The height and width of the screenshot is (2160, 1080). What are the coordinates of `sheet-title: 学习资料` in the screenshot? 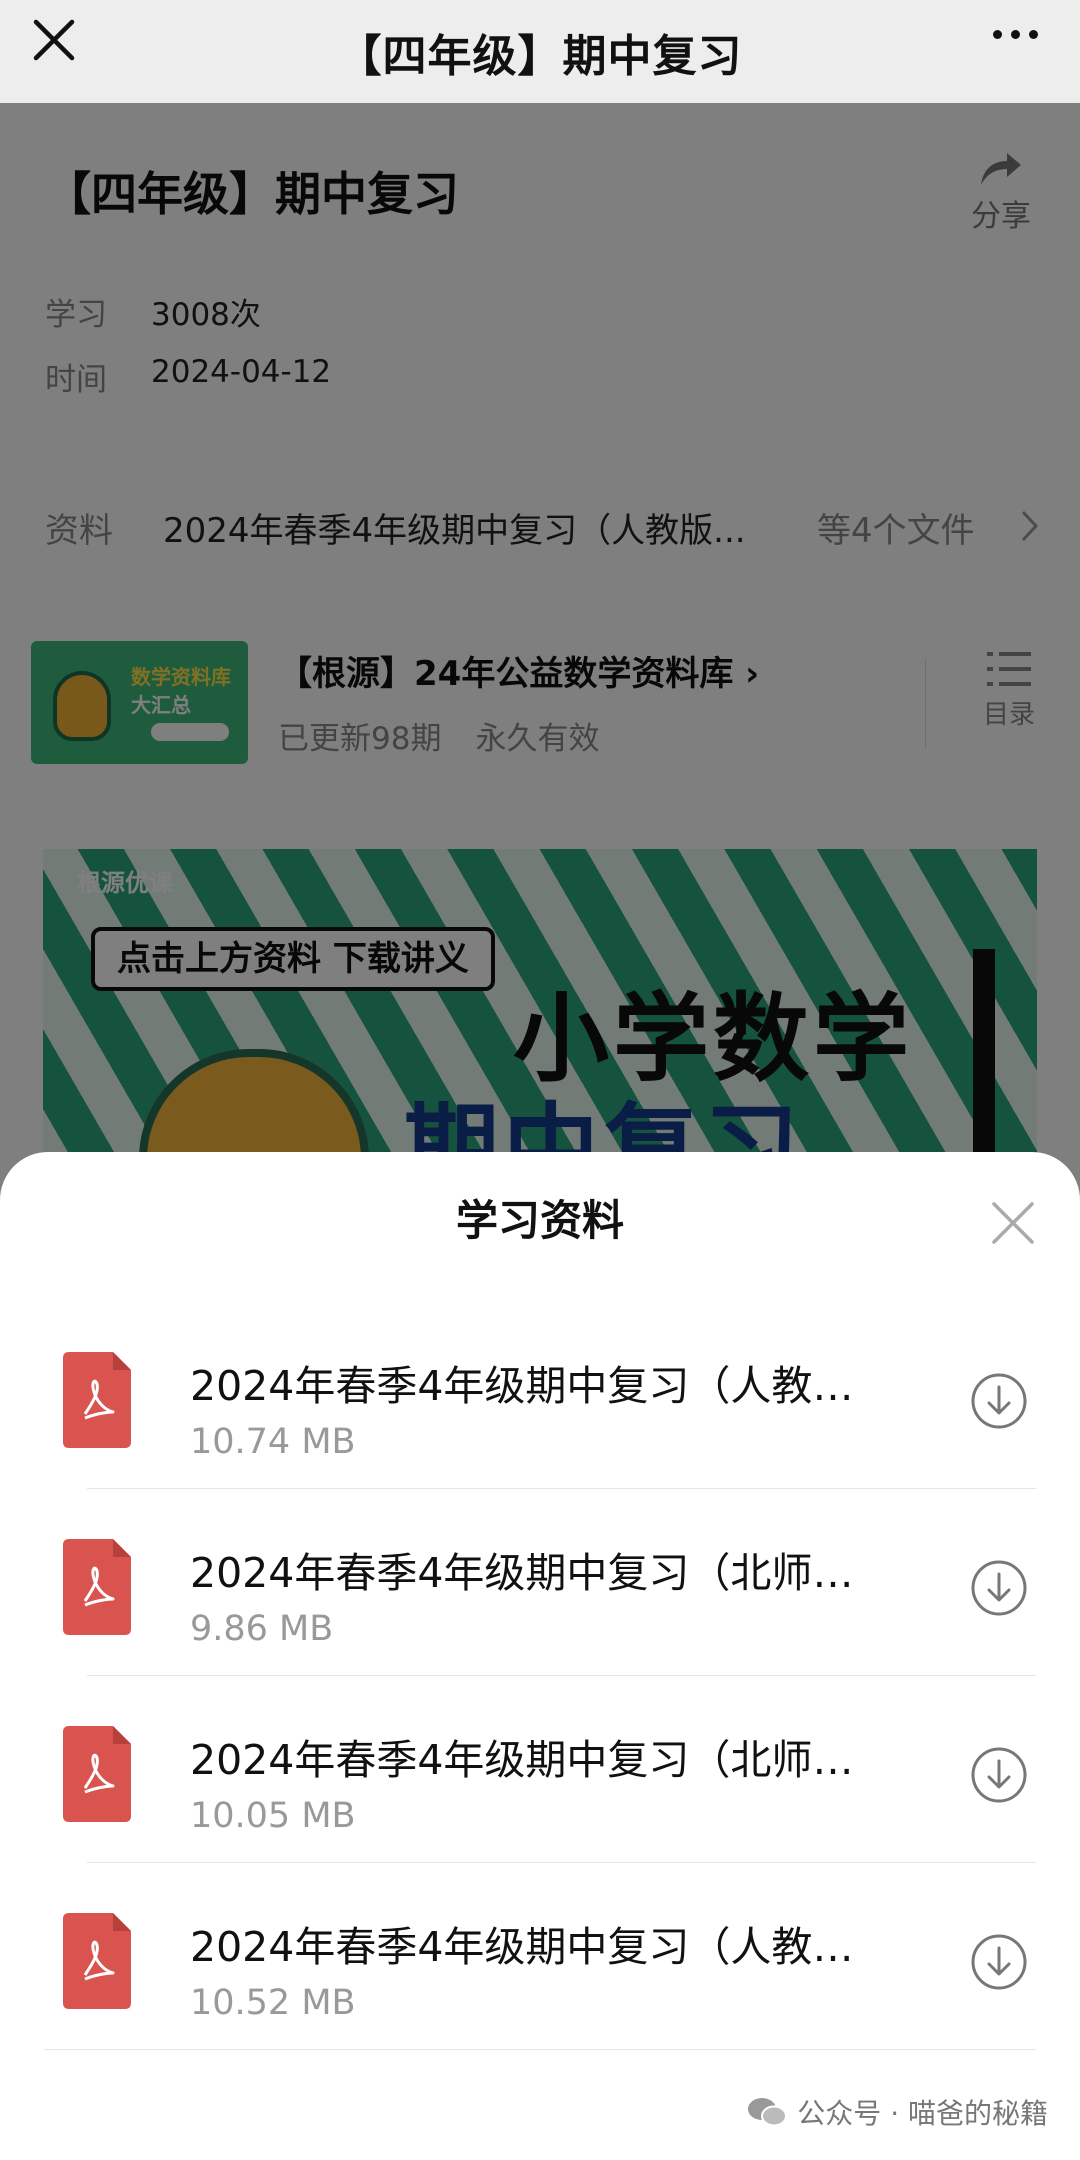 It's located at (539, 1220).